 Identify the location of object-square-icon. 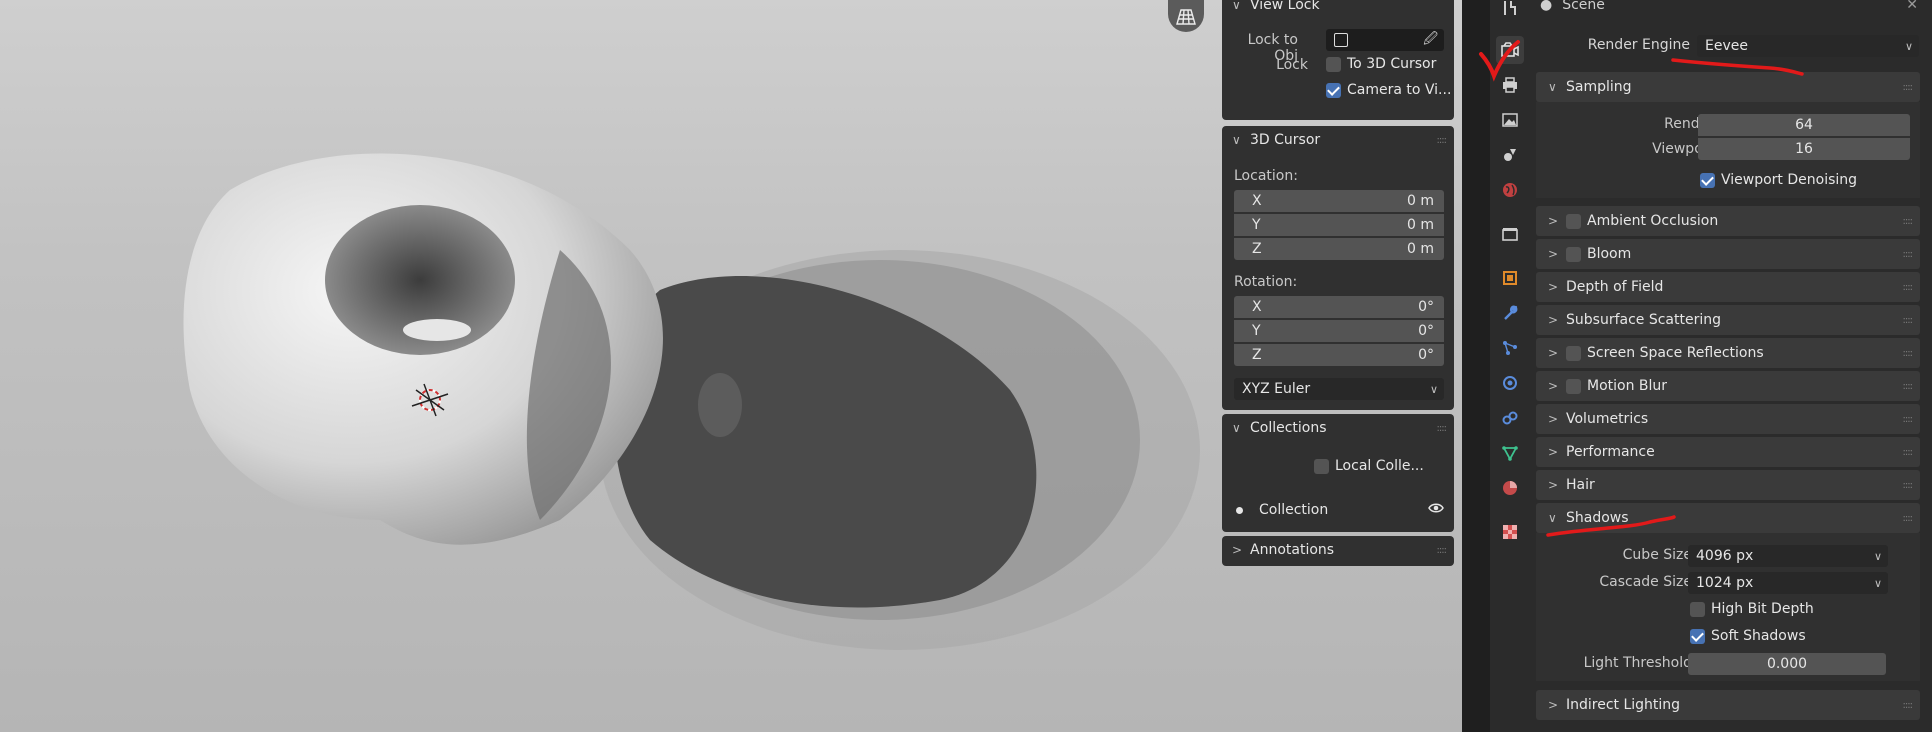
(1510, 278).